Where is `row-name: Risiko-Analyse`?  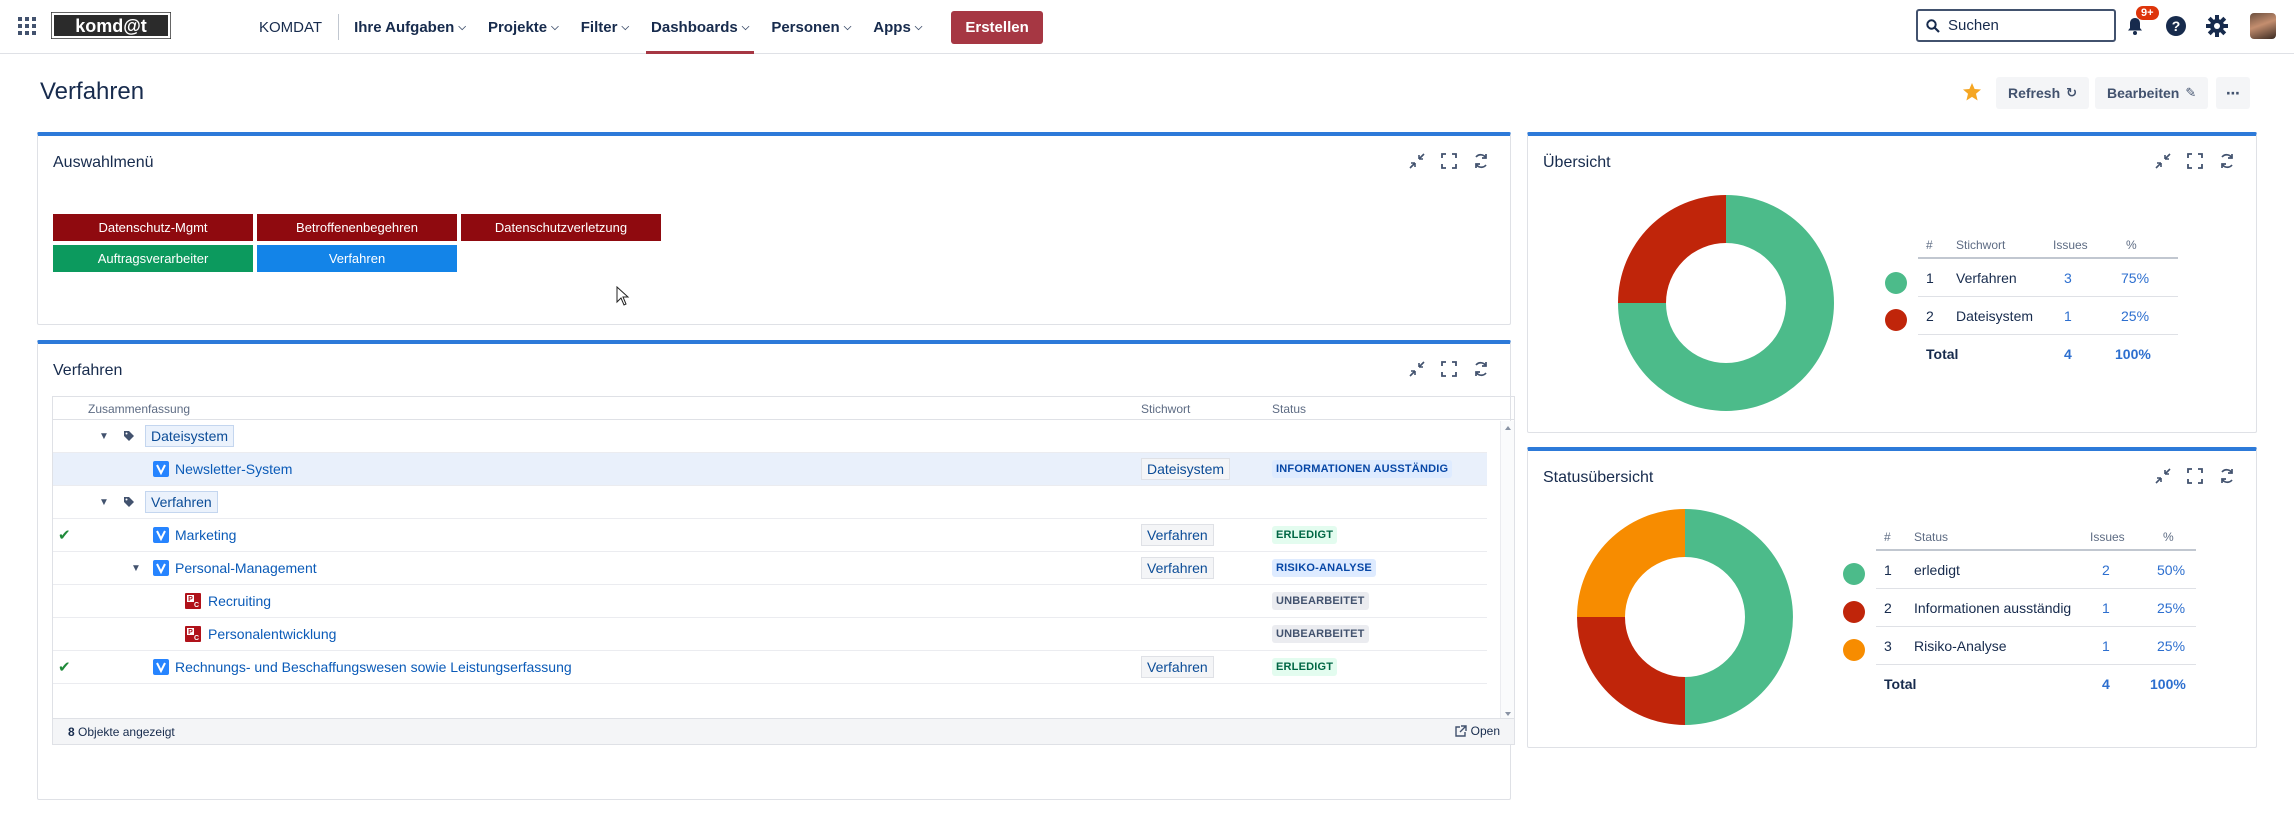
row-name: Risiko-Analyse is located at coordinates (1960, 645).